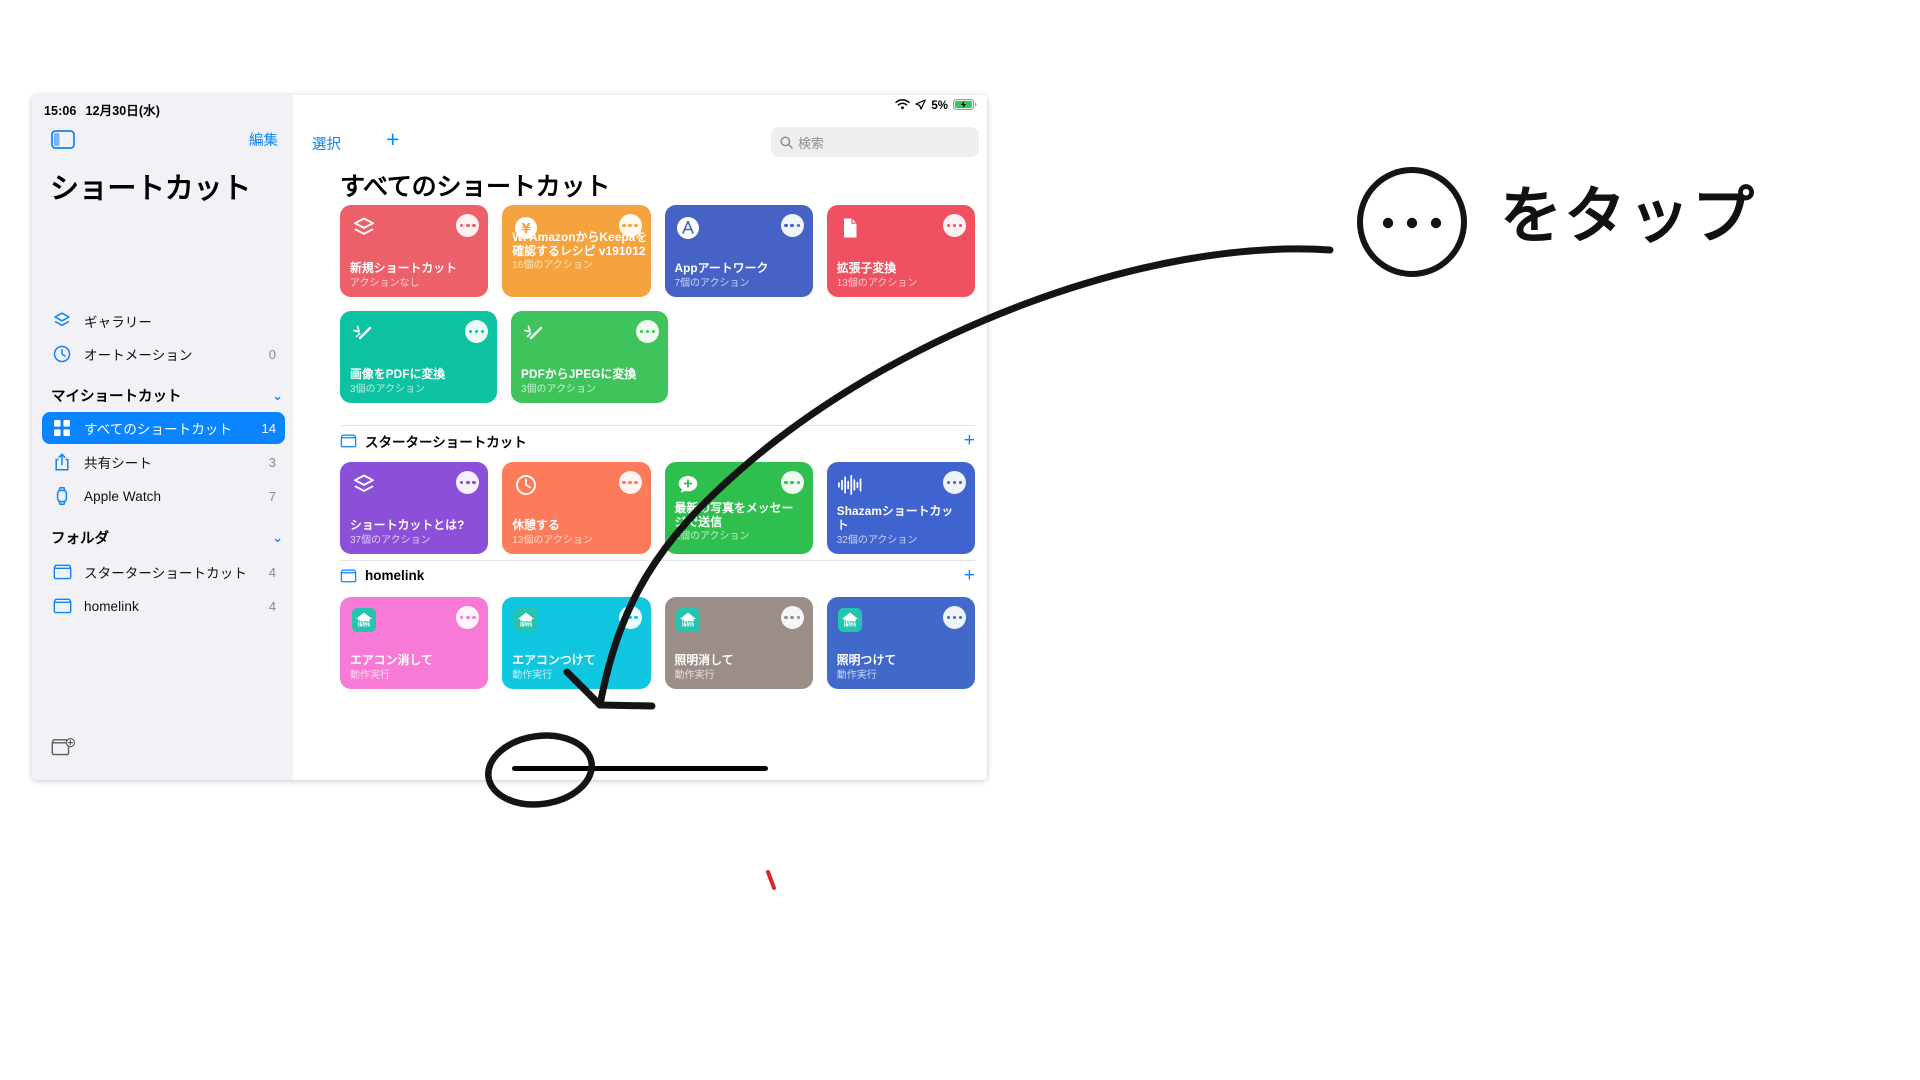 The image size is (1920, 1080). I want to click on card-title: エアコン消して, so click(391, 659).